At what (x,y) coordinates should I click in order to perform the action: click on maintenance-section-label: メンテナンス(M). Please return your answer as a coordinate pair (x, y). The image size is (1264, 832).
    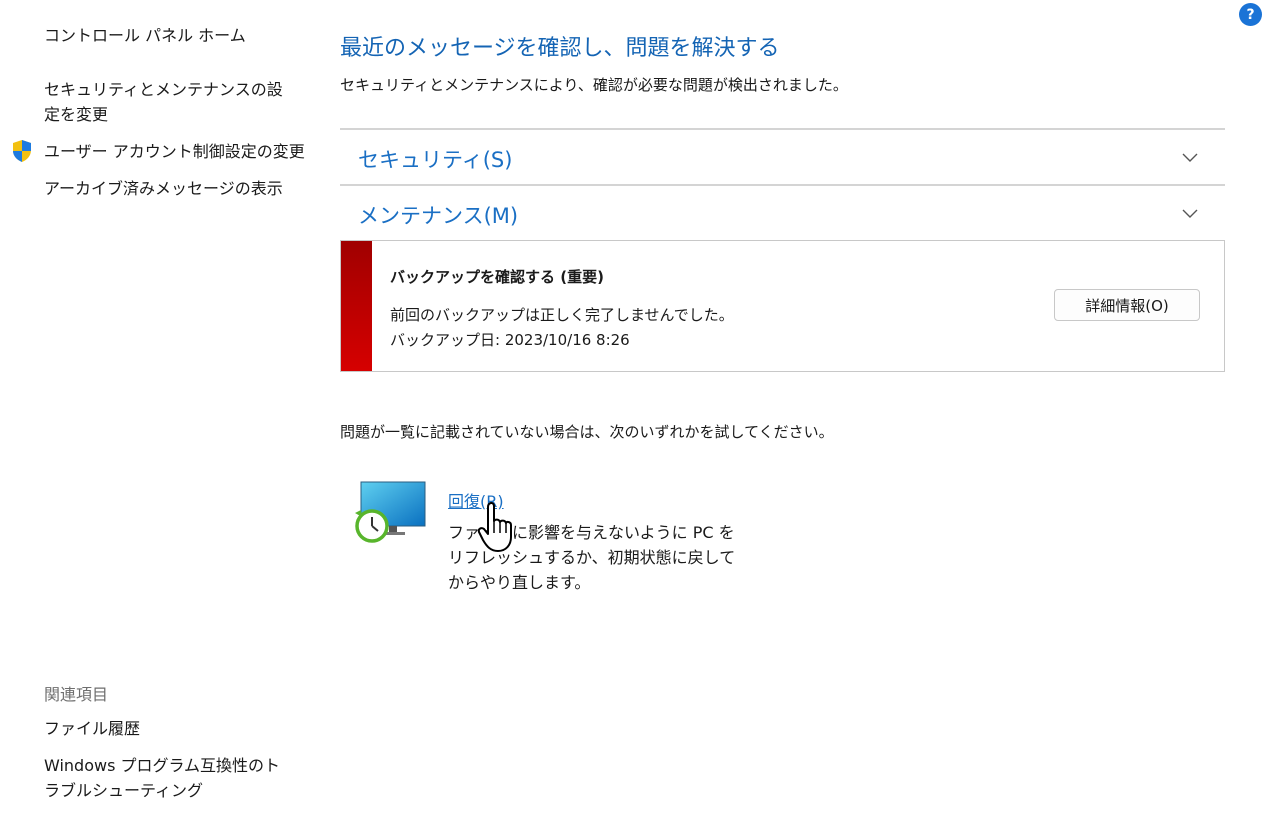
    Looking at the image, I should click on (438, 216).